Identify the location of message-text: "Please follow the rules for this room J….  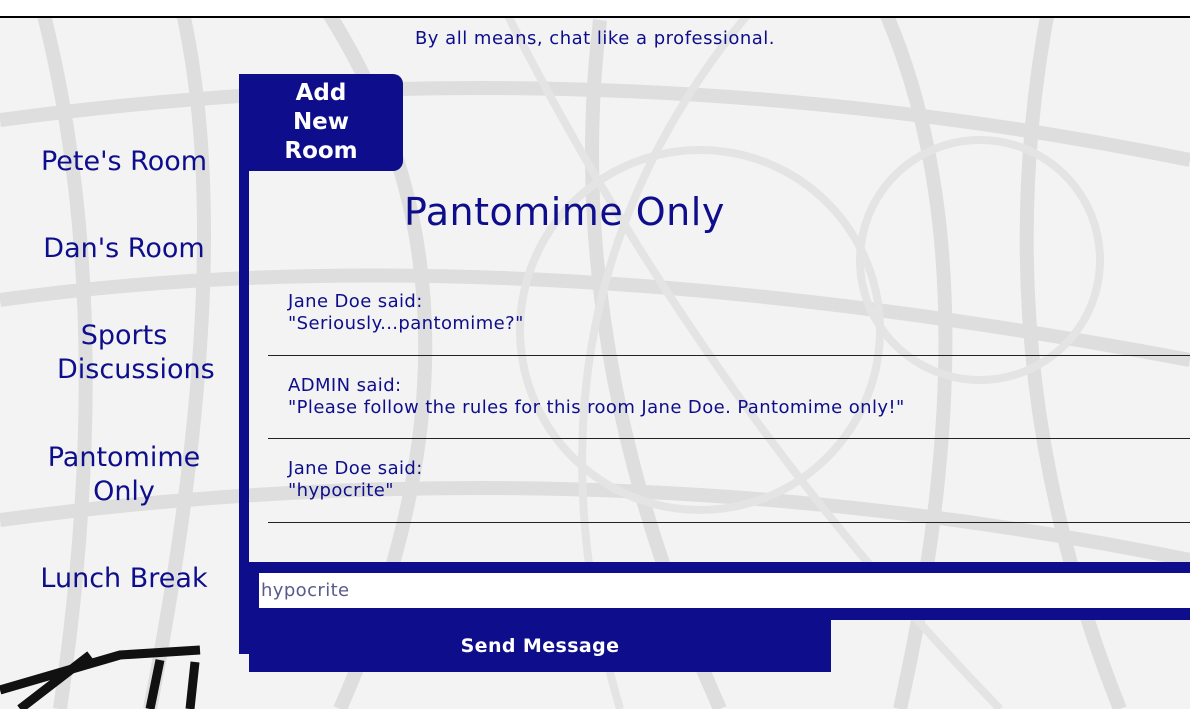
(596, 407).